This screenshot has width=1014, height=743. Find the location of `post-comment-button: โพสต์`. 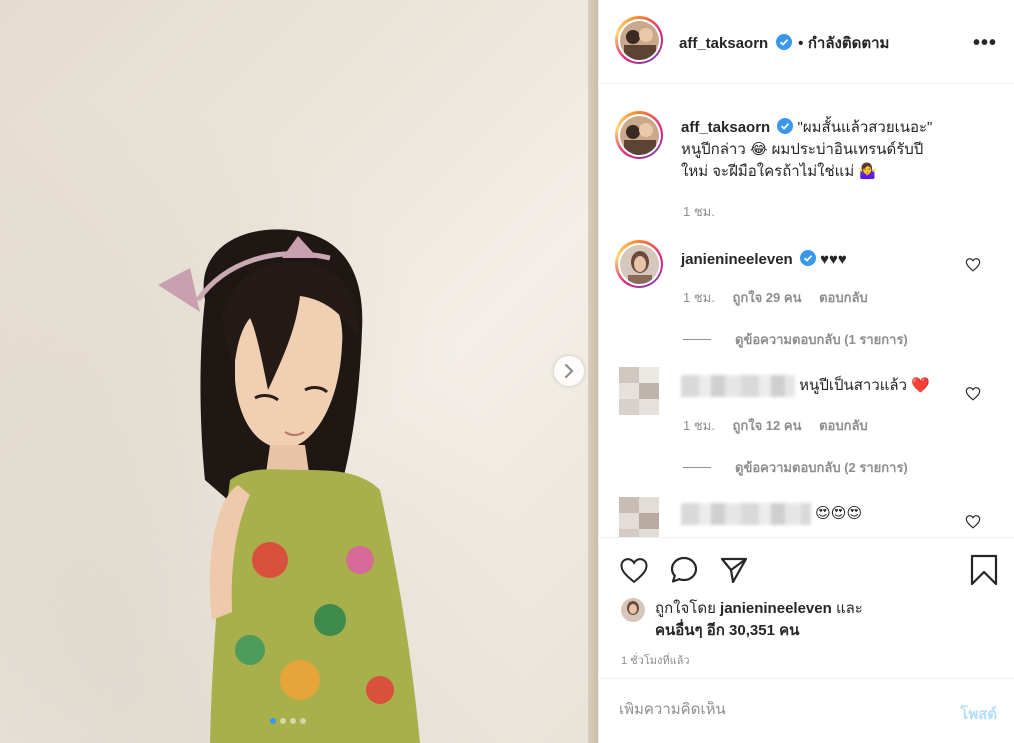

post-comment-button: โพสต์ is located at coordinates (978, 714).